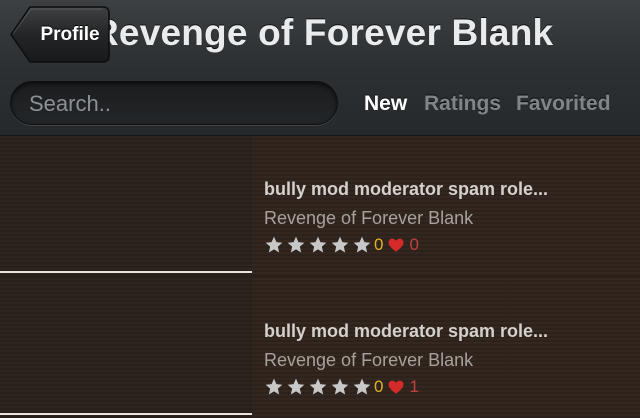 The height and width of the screenshot is (418, 640). What do you see at coordinates (323, 32) in the screenshot?
I see `page-title: Revenge of Forever Blank` at bounding box center [323, 32].